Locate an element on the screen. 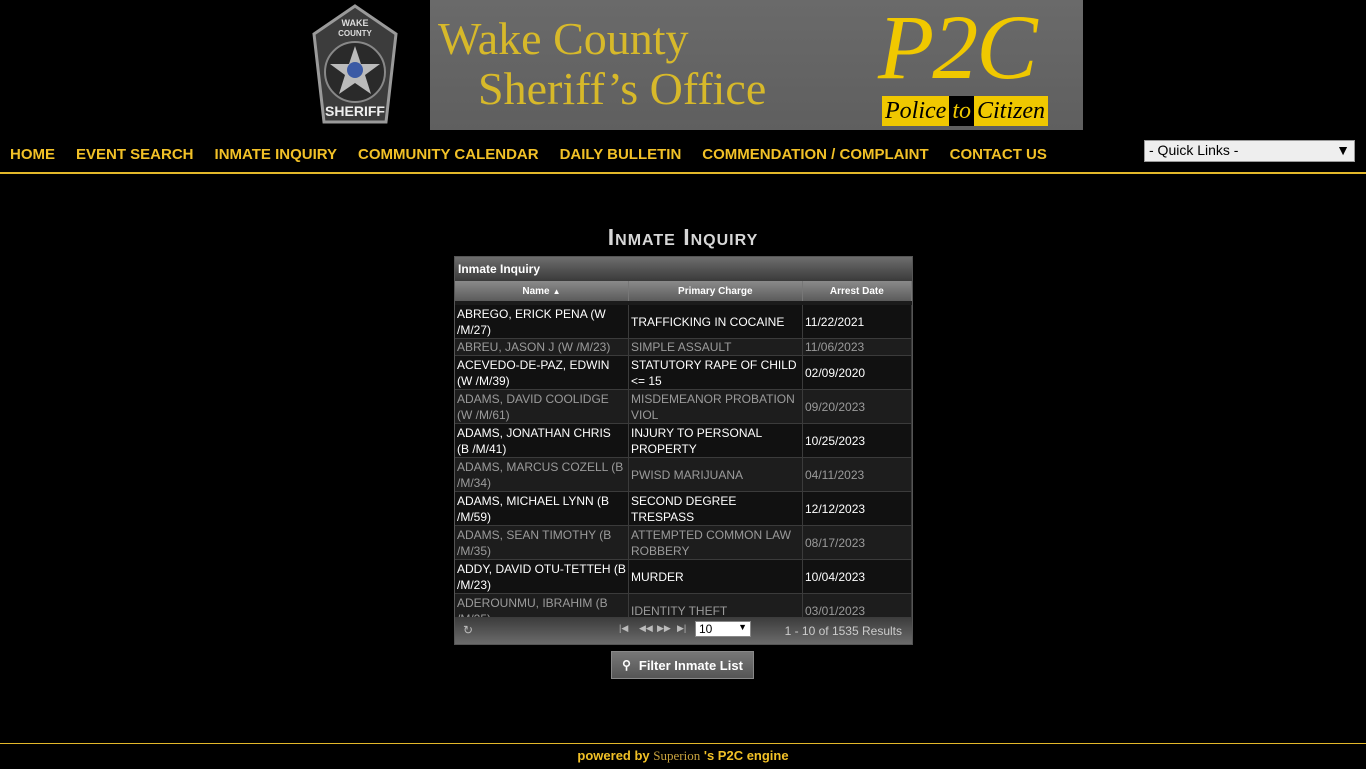 The width and height of the screenshot is (1366, 769). cell-date: 04/11/2023 is located at coordinates (857, 474).